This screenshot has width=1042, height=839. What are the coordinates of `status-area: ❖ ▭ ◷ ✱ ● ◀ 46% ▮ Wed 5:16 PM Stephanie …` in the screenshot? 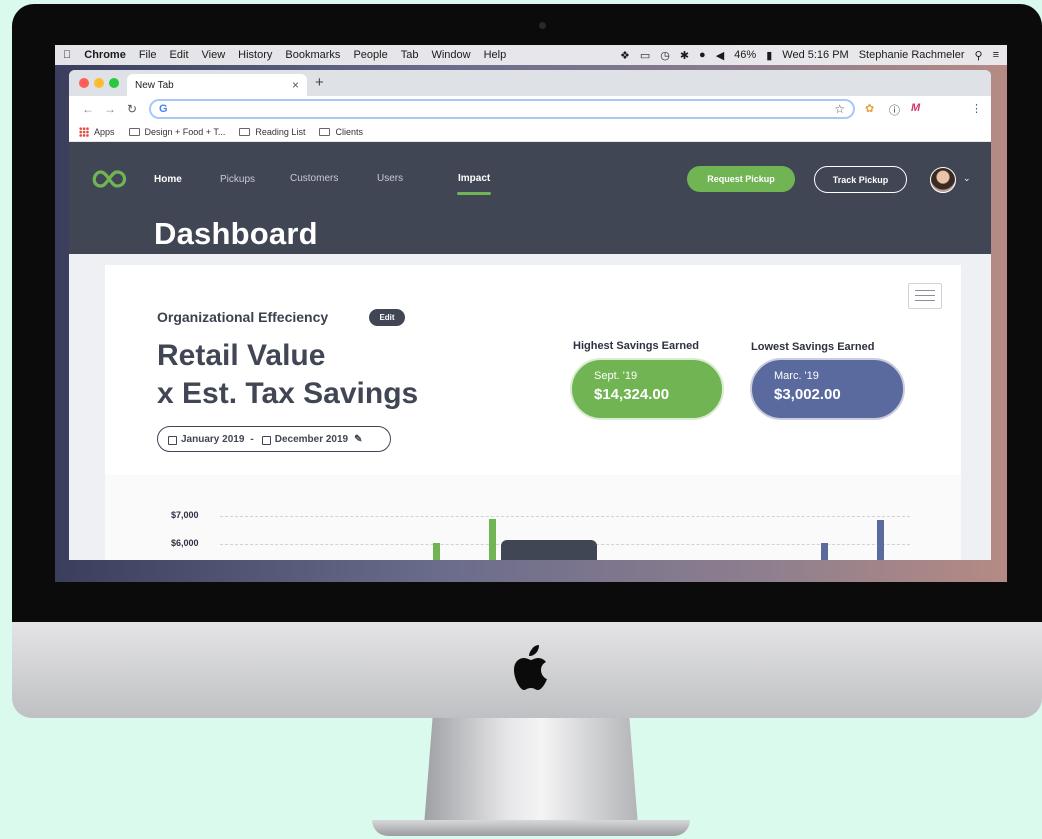 It's located at (804, 55).